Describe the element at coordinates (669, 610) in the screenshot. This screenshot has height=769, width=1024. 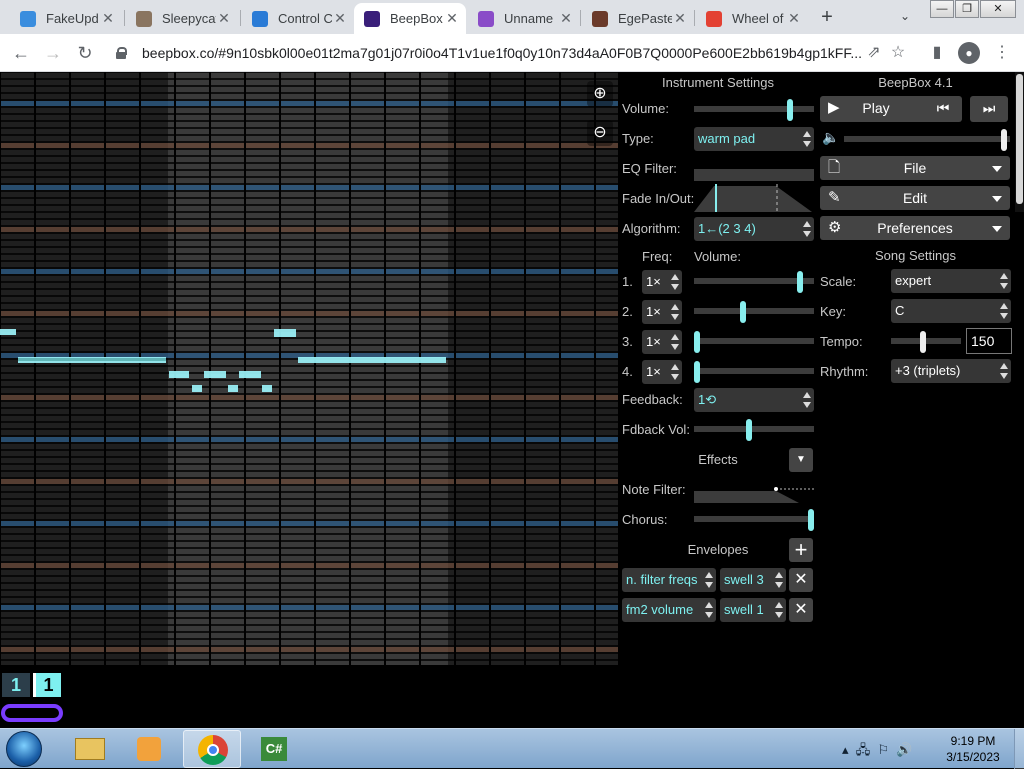
I see `envelope-target-select: fm2 volume` at that location.